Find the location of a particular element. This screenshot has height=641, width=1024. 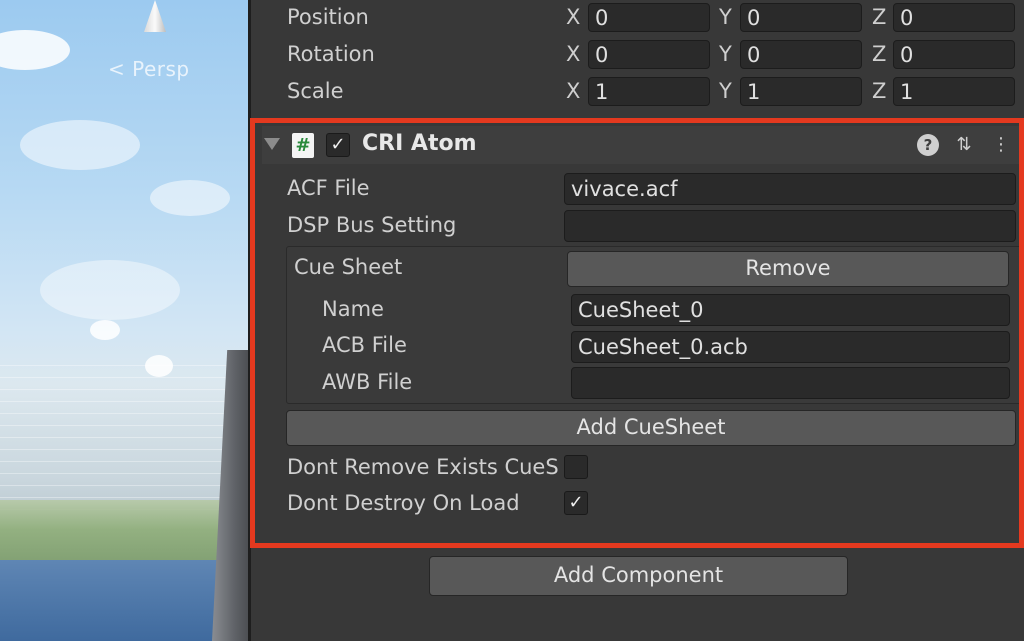

rotation-label: Rotation is located at coordinates (331, 54).